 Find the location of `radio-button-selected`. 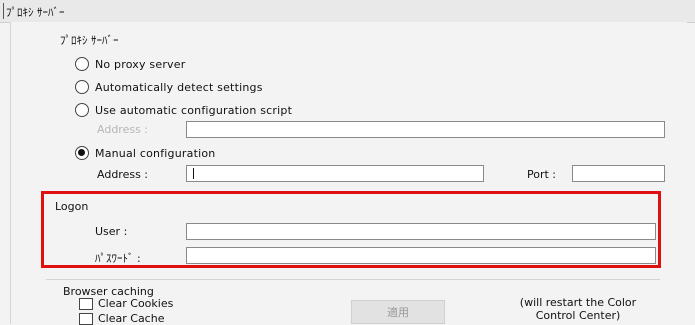

radio-button-selected is located at coordinates (82, 153).